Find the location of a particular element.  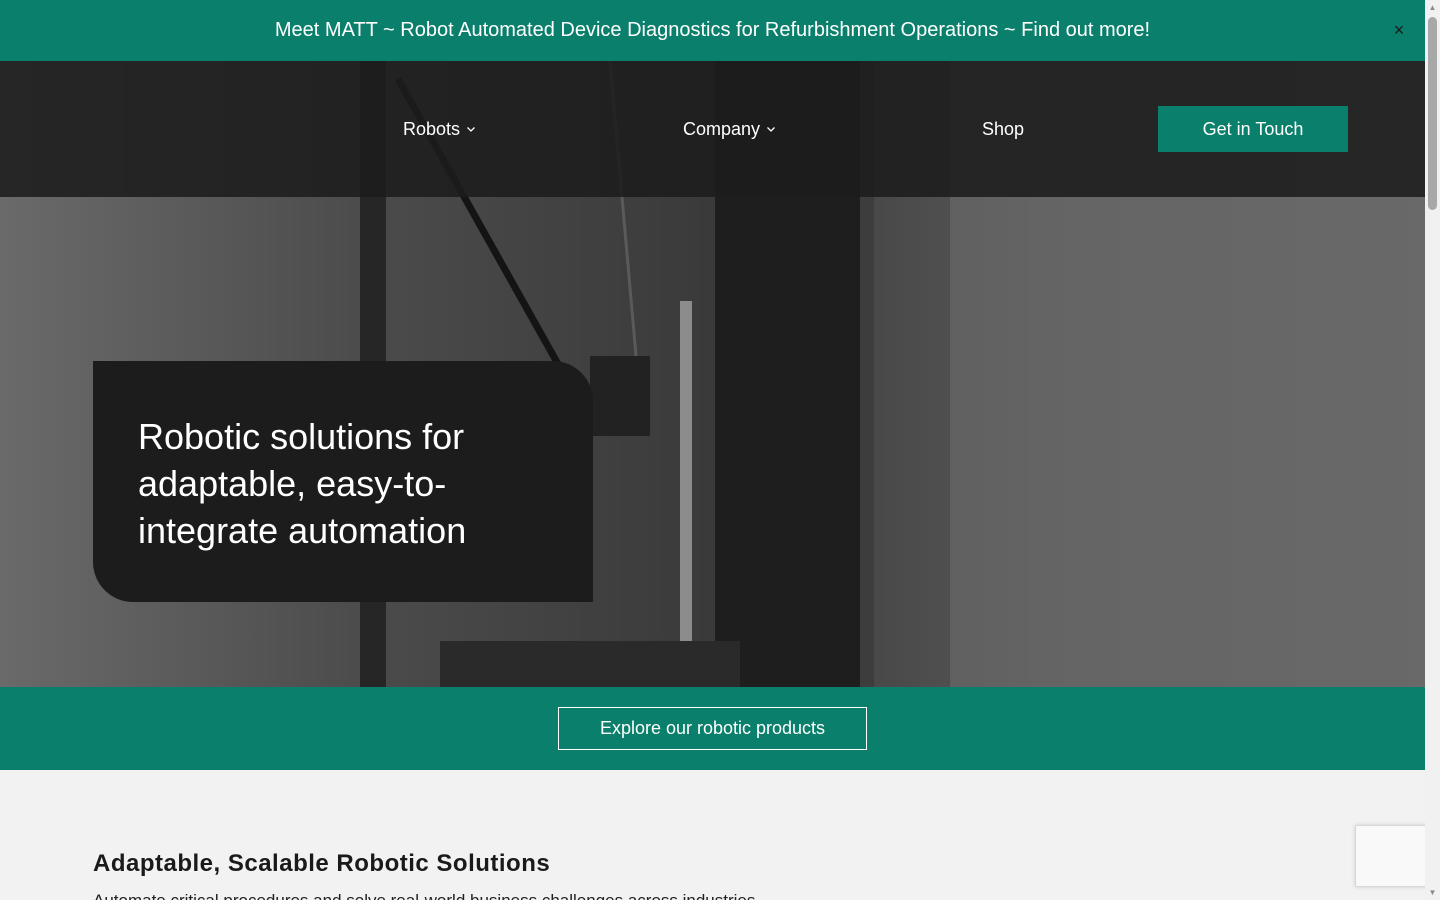

site-header: Robots Company Shop Get in Touch is located at coordinates (712, 129).